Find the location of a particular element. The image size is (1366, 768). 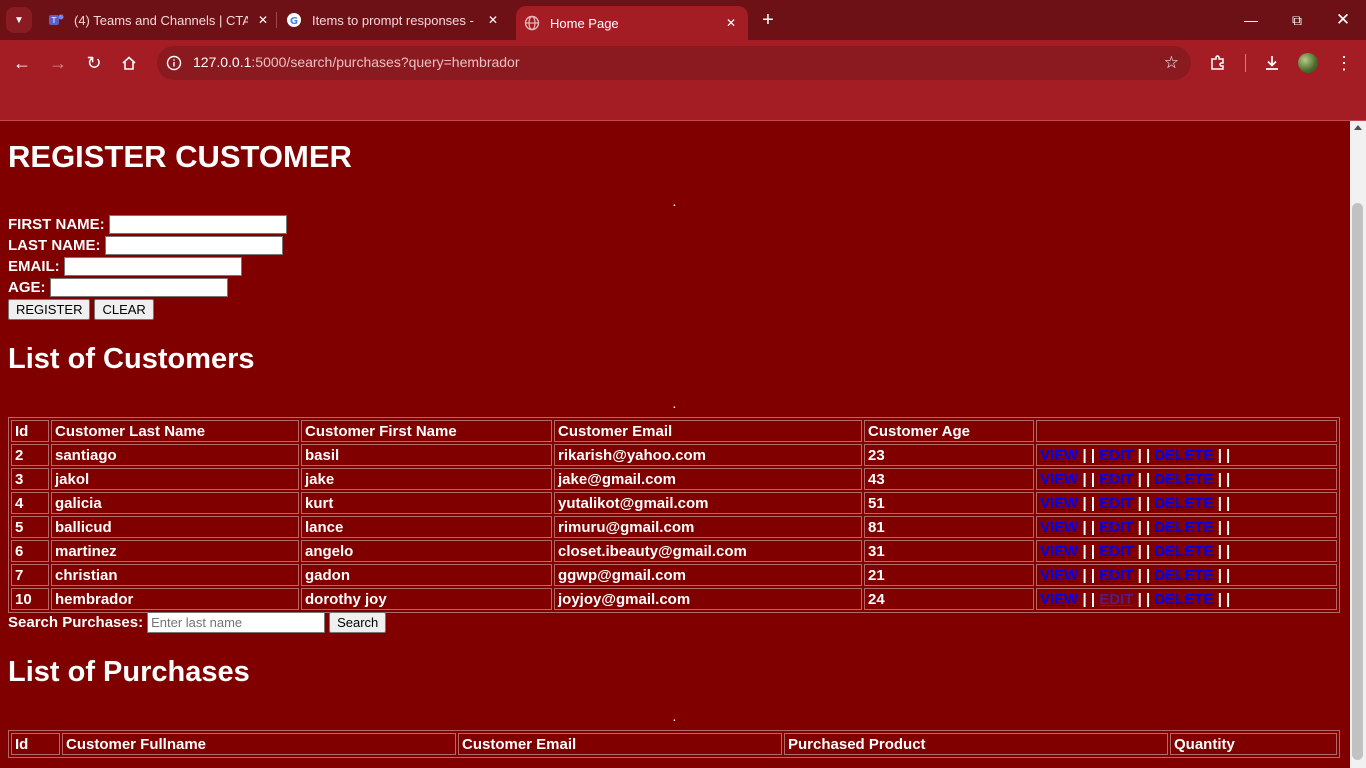

search-purchases-row: Search Purchases: Search is located at coordinates (197, 622).